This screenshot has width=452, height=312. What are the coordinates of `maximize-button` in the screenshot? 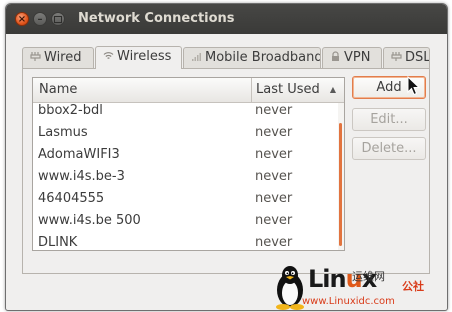 It's located at (58, 19).